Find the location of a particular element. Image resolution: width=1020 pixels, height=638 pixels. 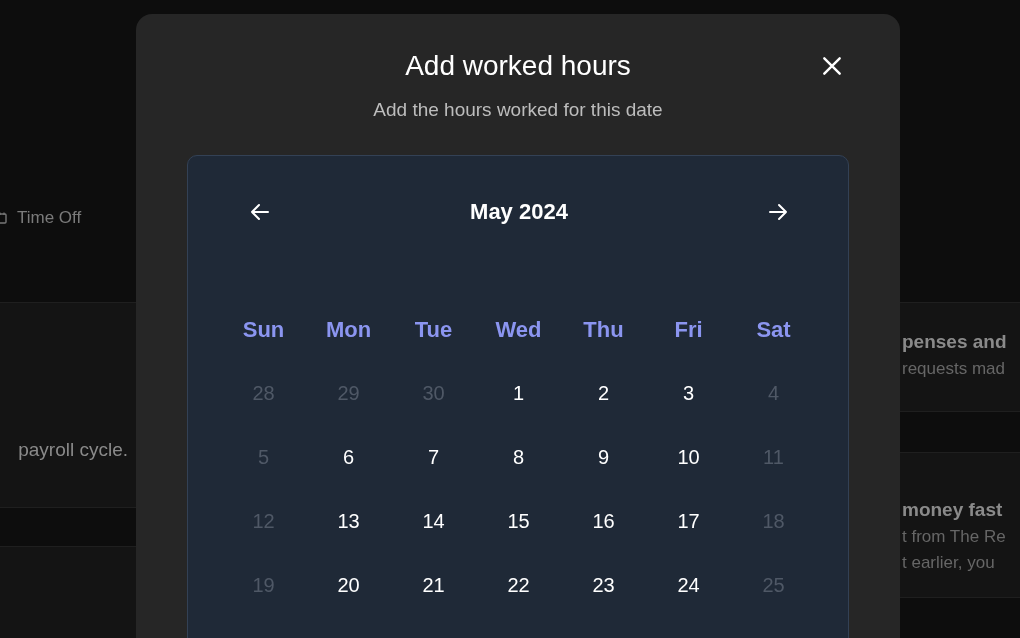

calendar-day: 24 is located at coordinates (688, 585).